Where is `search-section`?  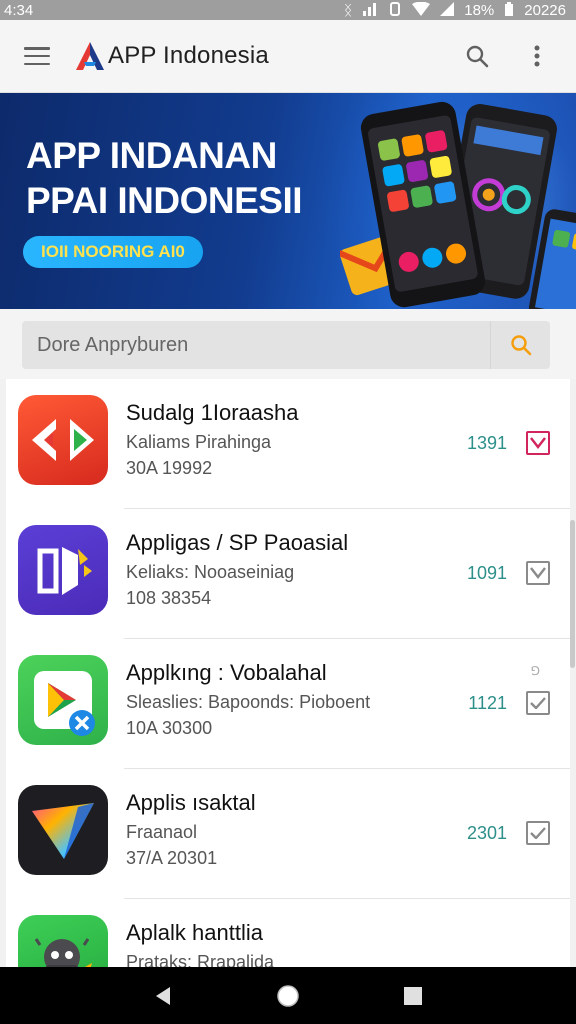 search-section is located at coordinates (288, 344).